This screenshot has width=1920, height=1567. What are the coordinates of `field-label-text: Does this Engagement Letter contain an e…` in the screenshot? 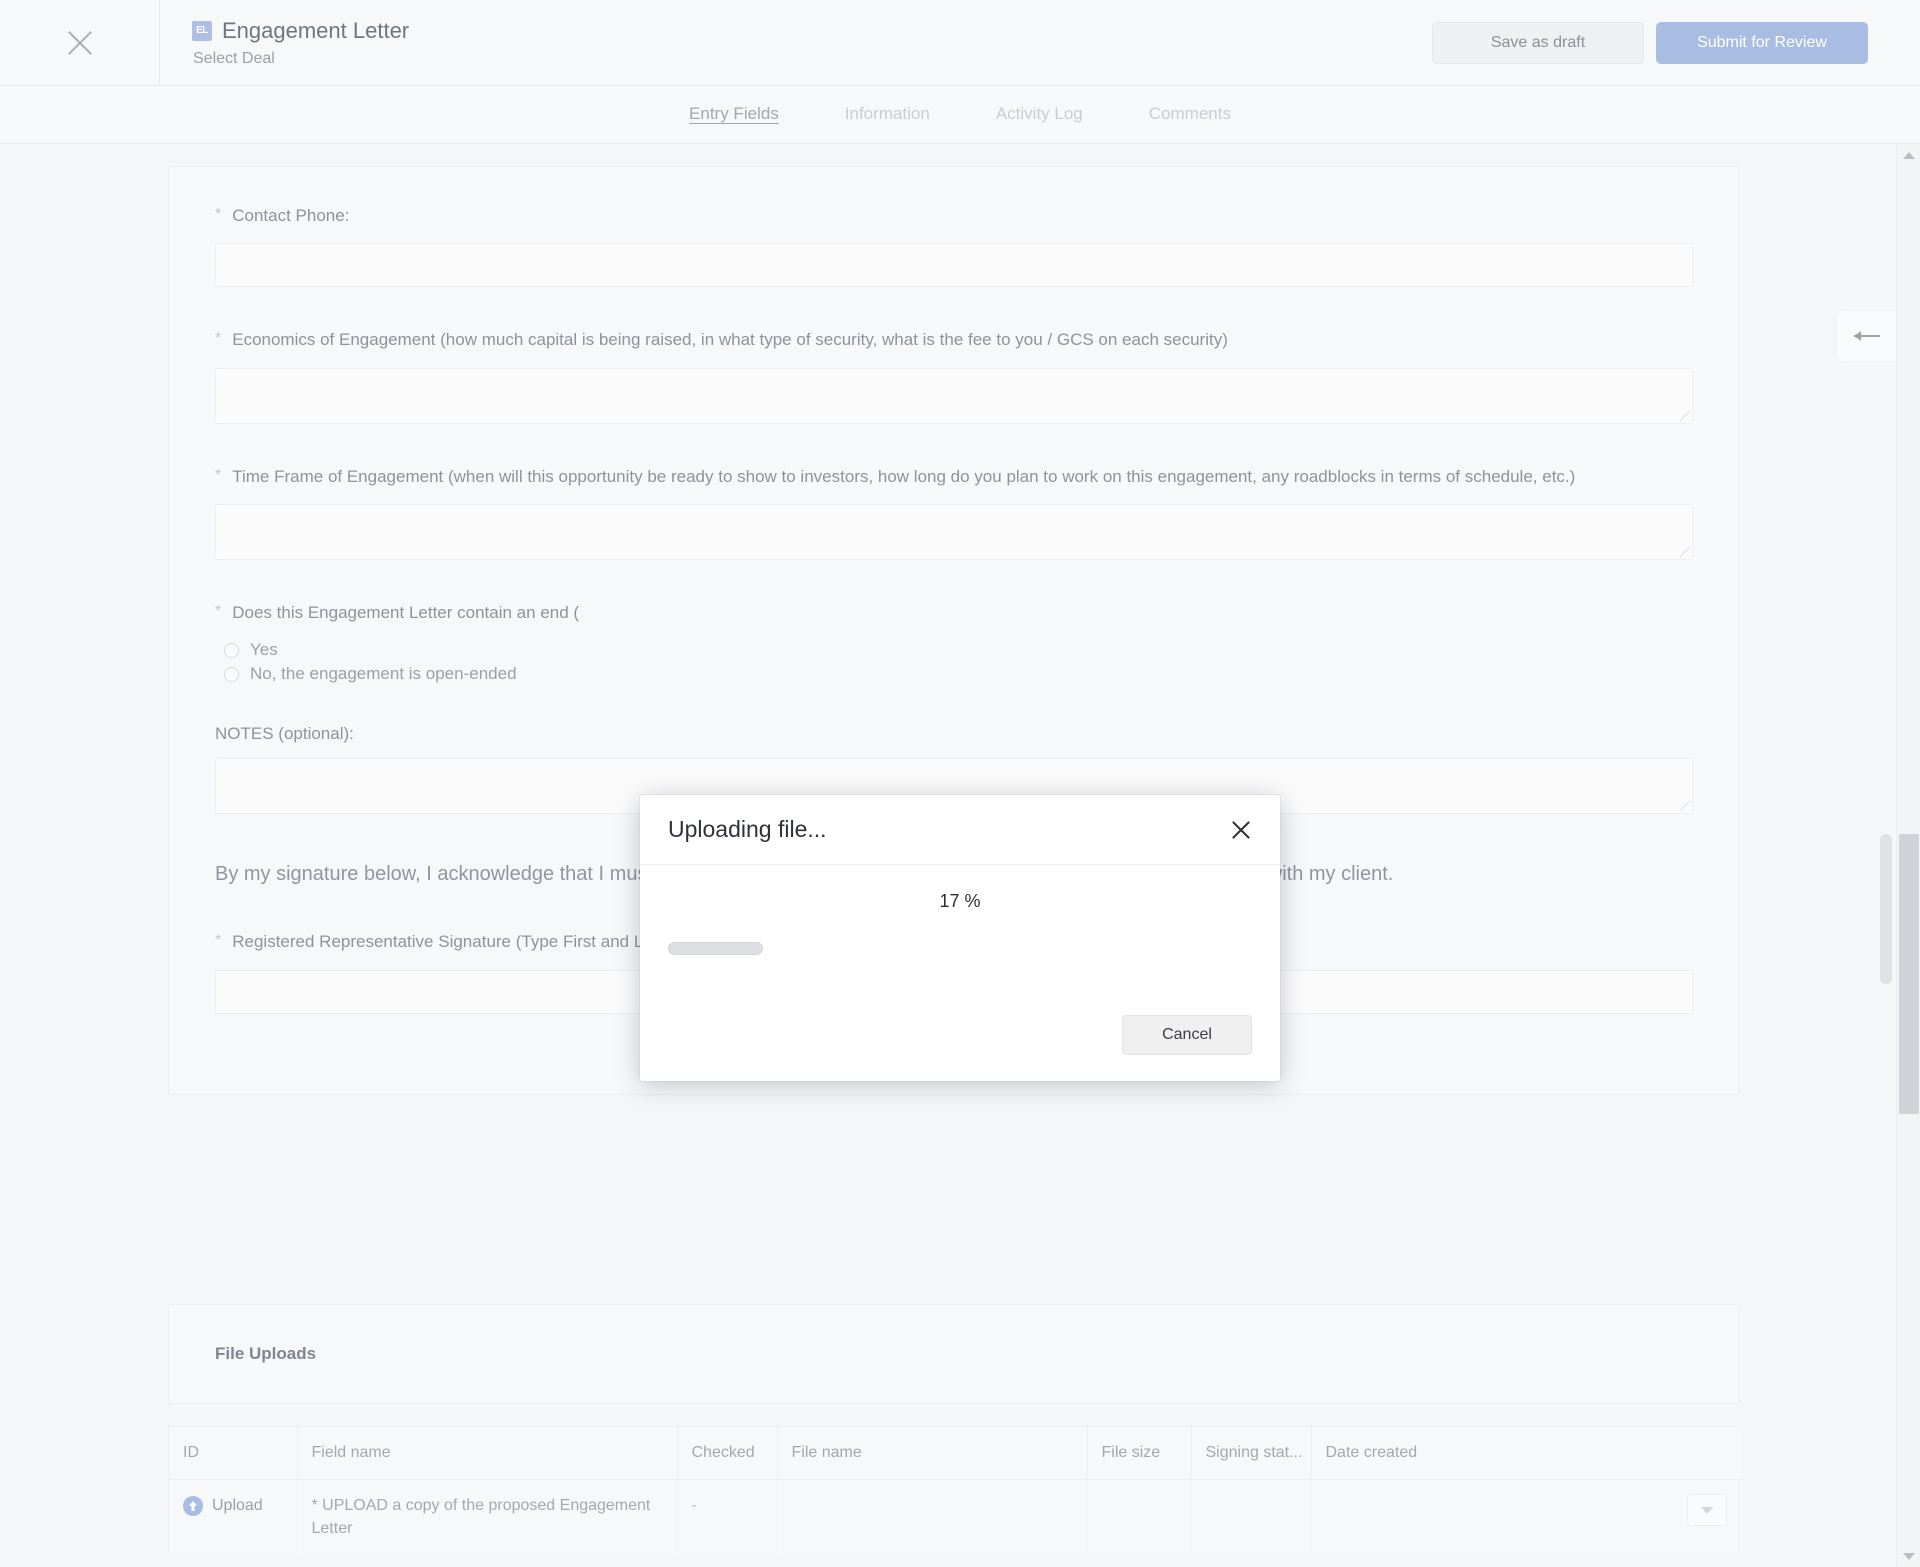 It's located at (406, 613).